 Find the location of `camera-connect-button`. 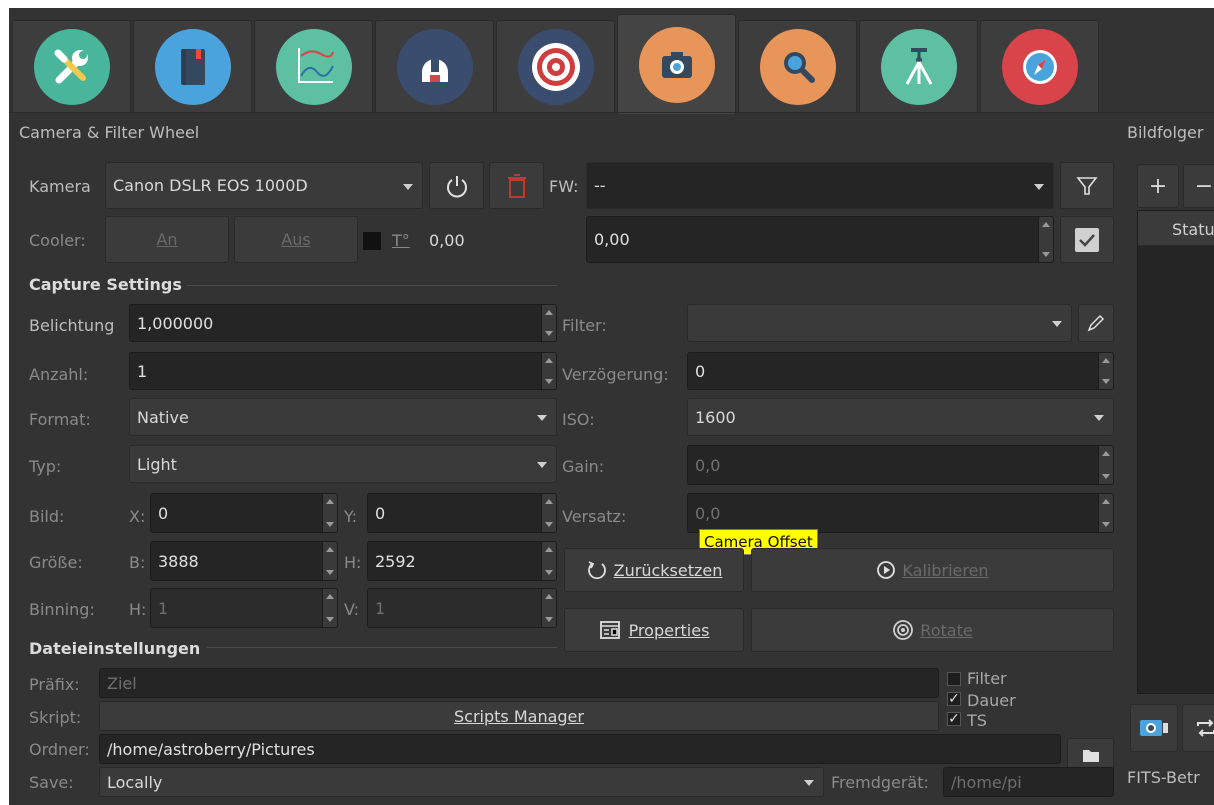

camera-connect-button is located at coordinates (456, 185).